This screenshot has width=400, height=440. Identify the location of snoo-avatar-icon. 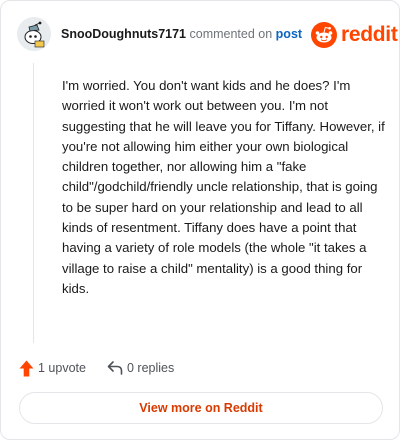
(34, 34).